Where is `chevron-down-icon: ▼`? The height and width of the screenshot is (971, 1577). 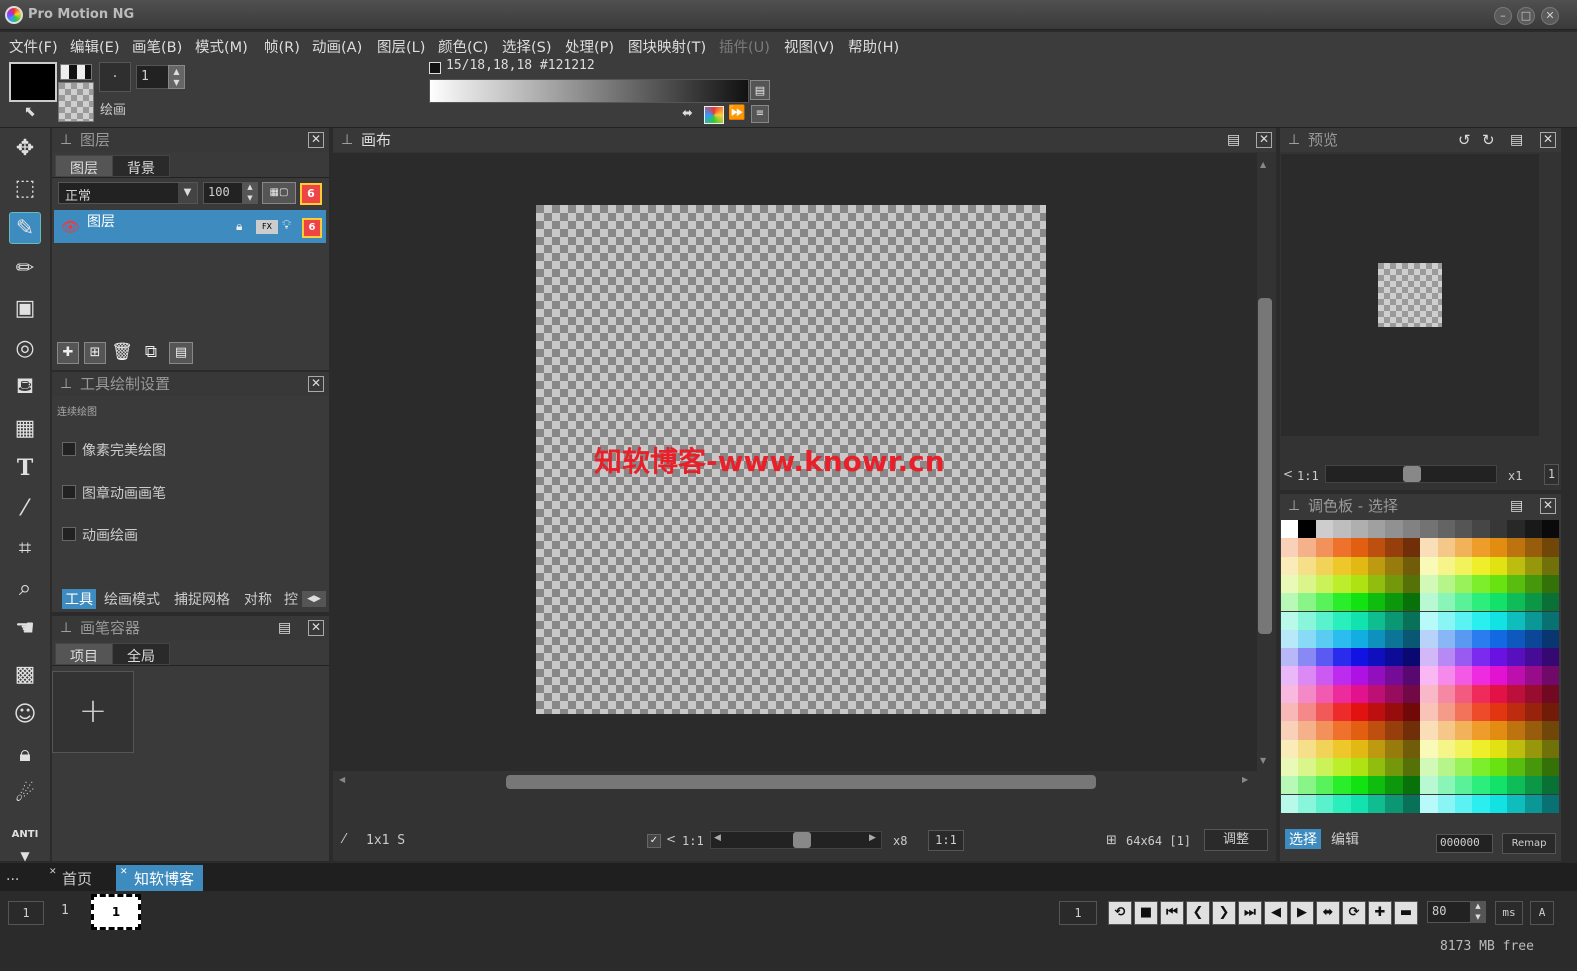 chevron-down-icon: ▼ is located at coordinates (187, 193).